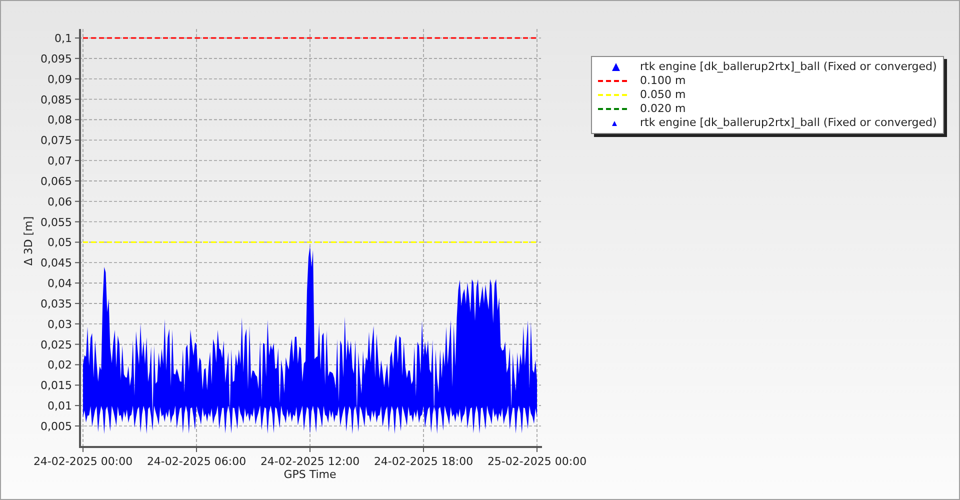 The image size is (960, 500). Describe the element at coordinates (60, 79) in the screenshot. I see `y-tick-label: 0,09` at that location.